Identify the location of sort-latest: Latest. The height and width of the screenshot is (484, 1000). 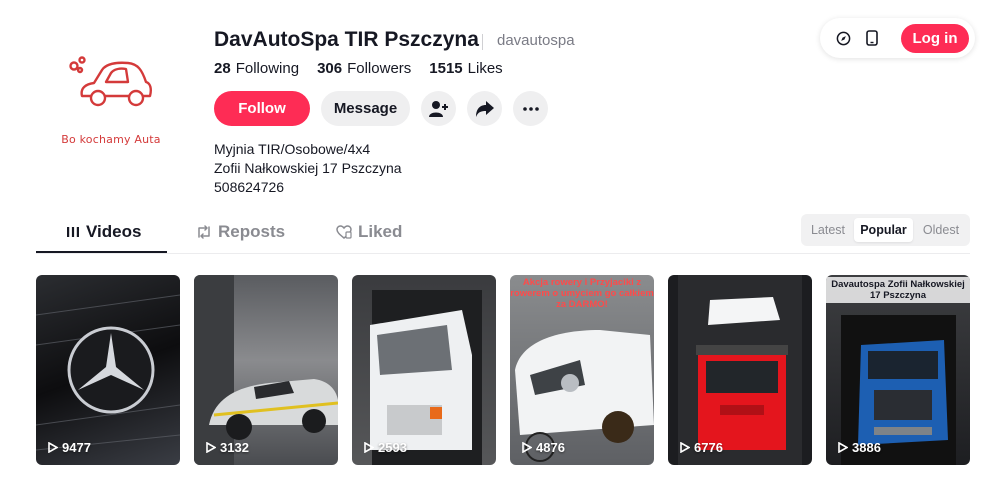
(828, 230).